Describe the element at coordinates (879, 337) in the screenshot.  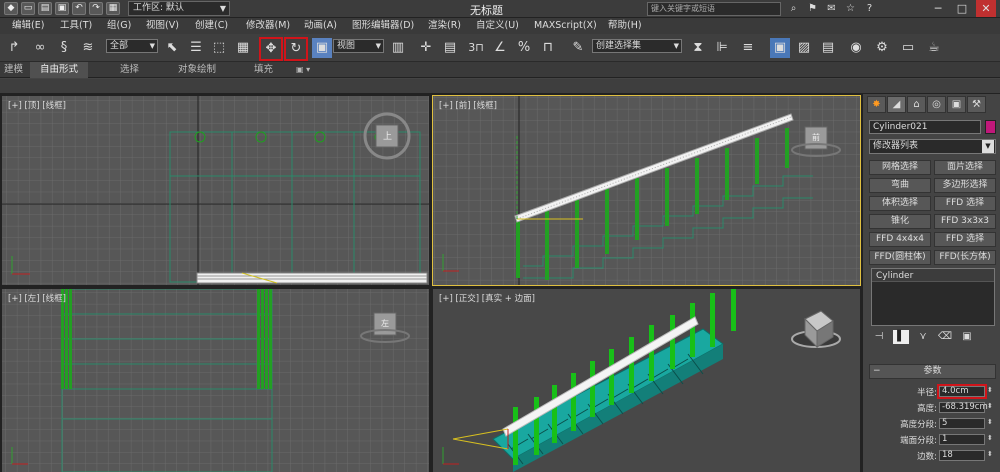
I see `pin-stack-icon: ⊣` at that location.